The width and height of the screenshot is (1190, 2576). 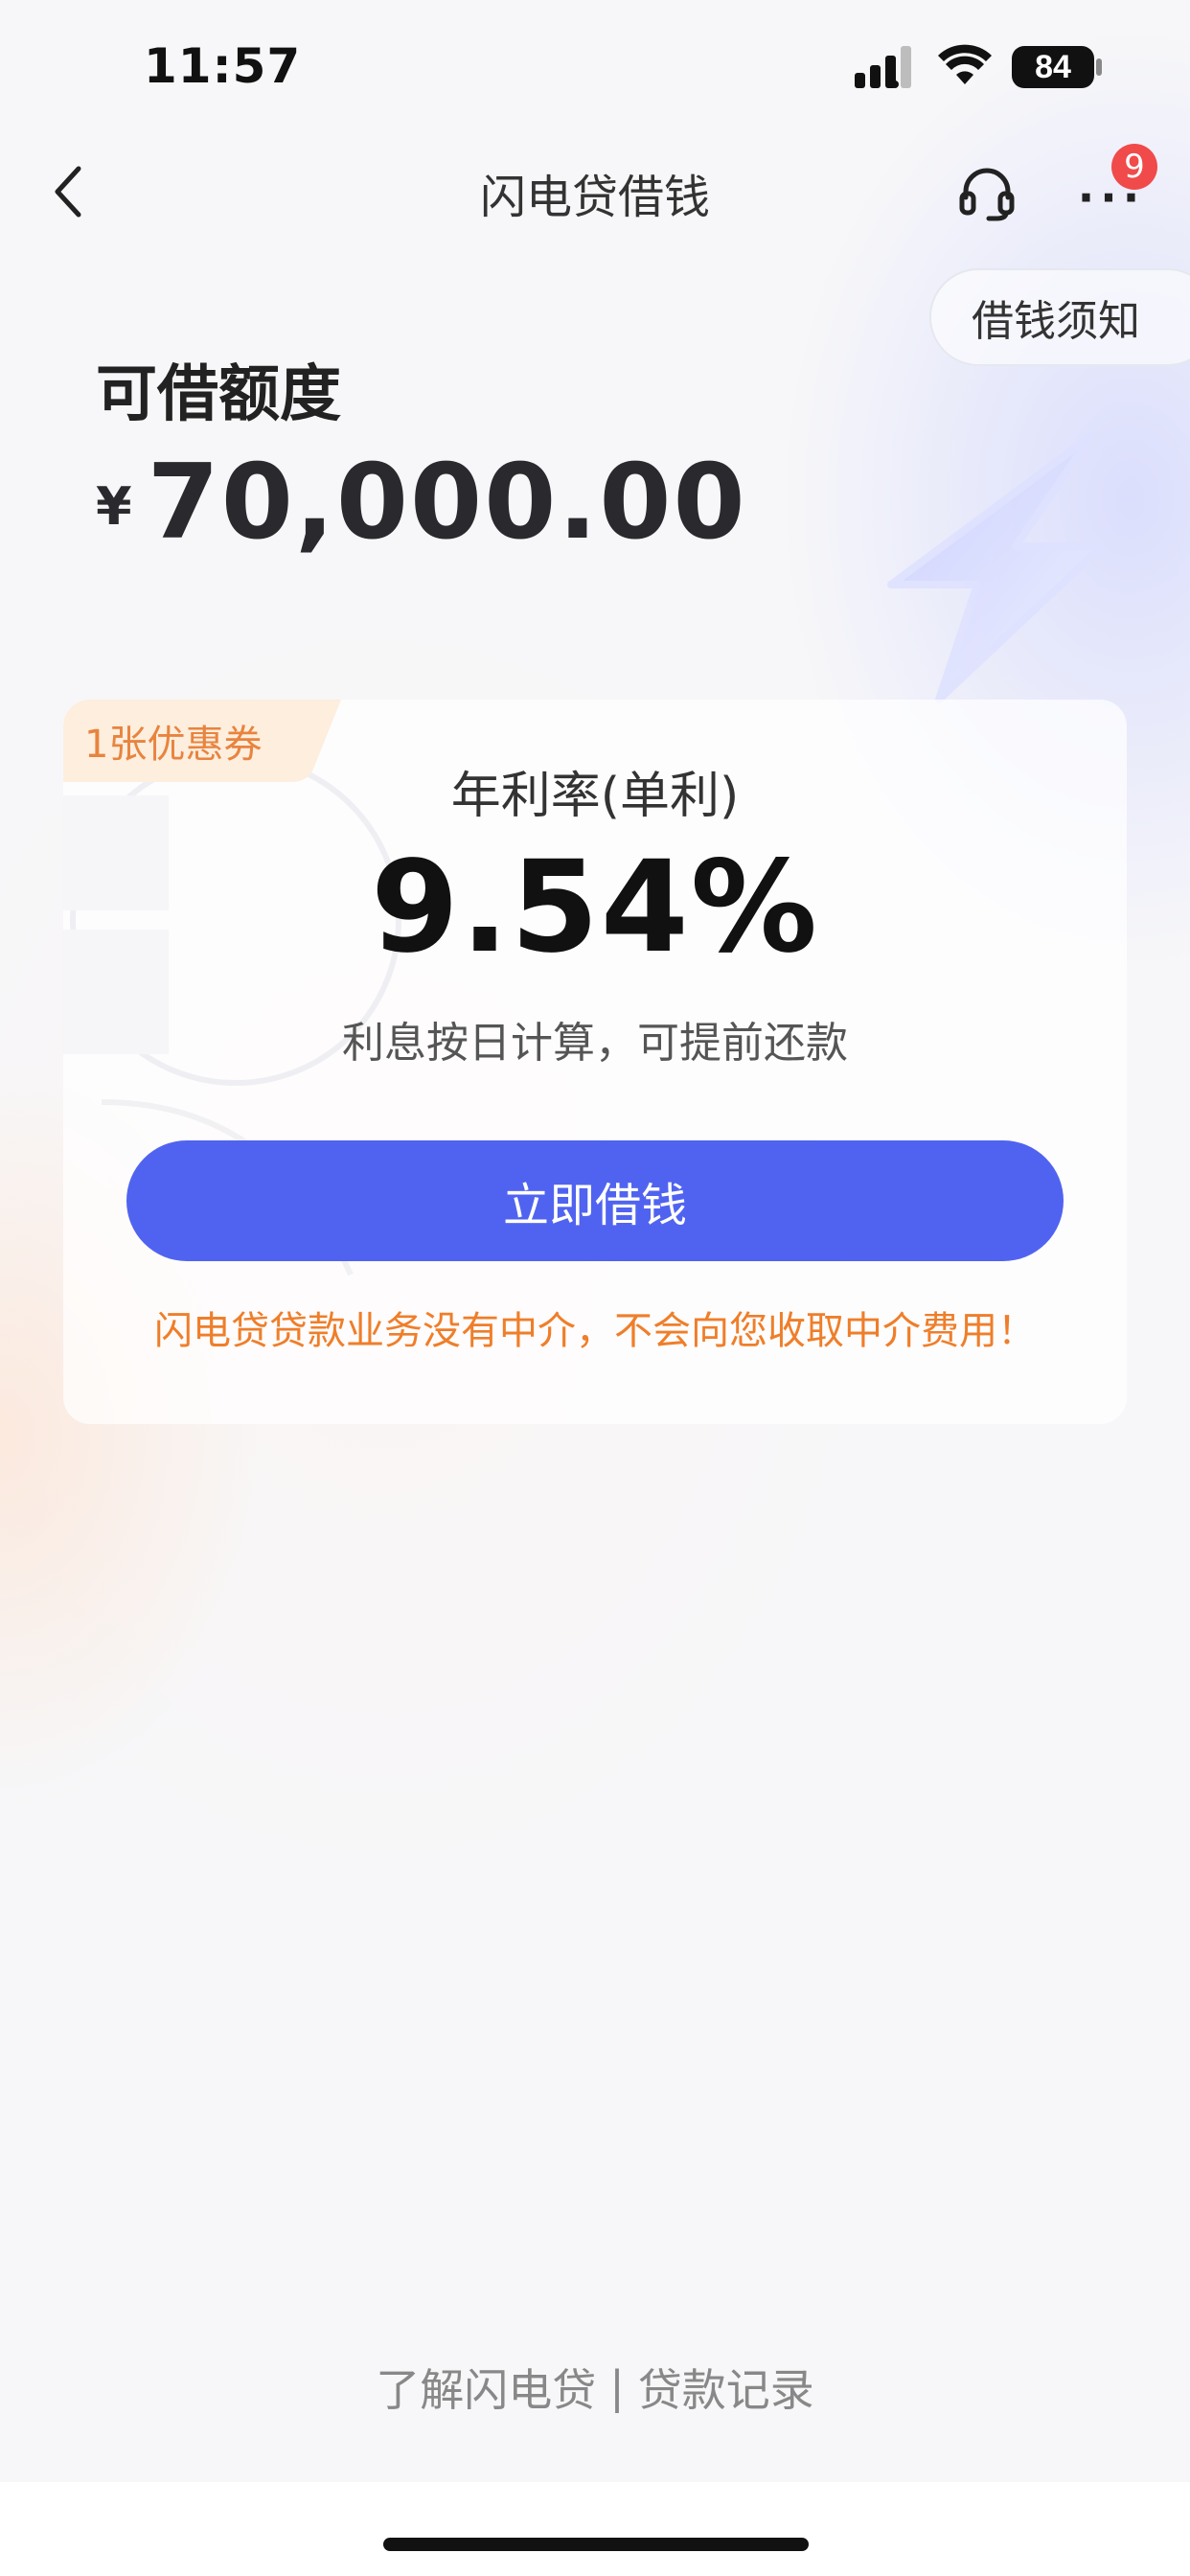 I want to click on back-button, so click(x=69, y=191).